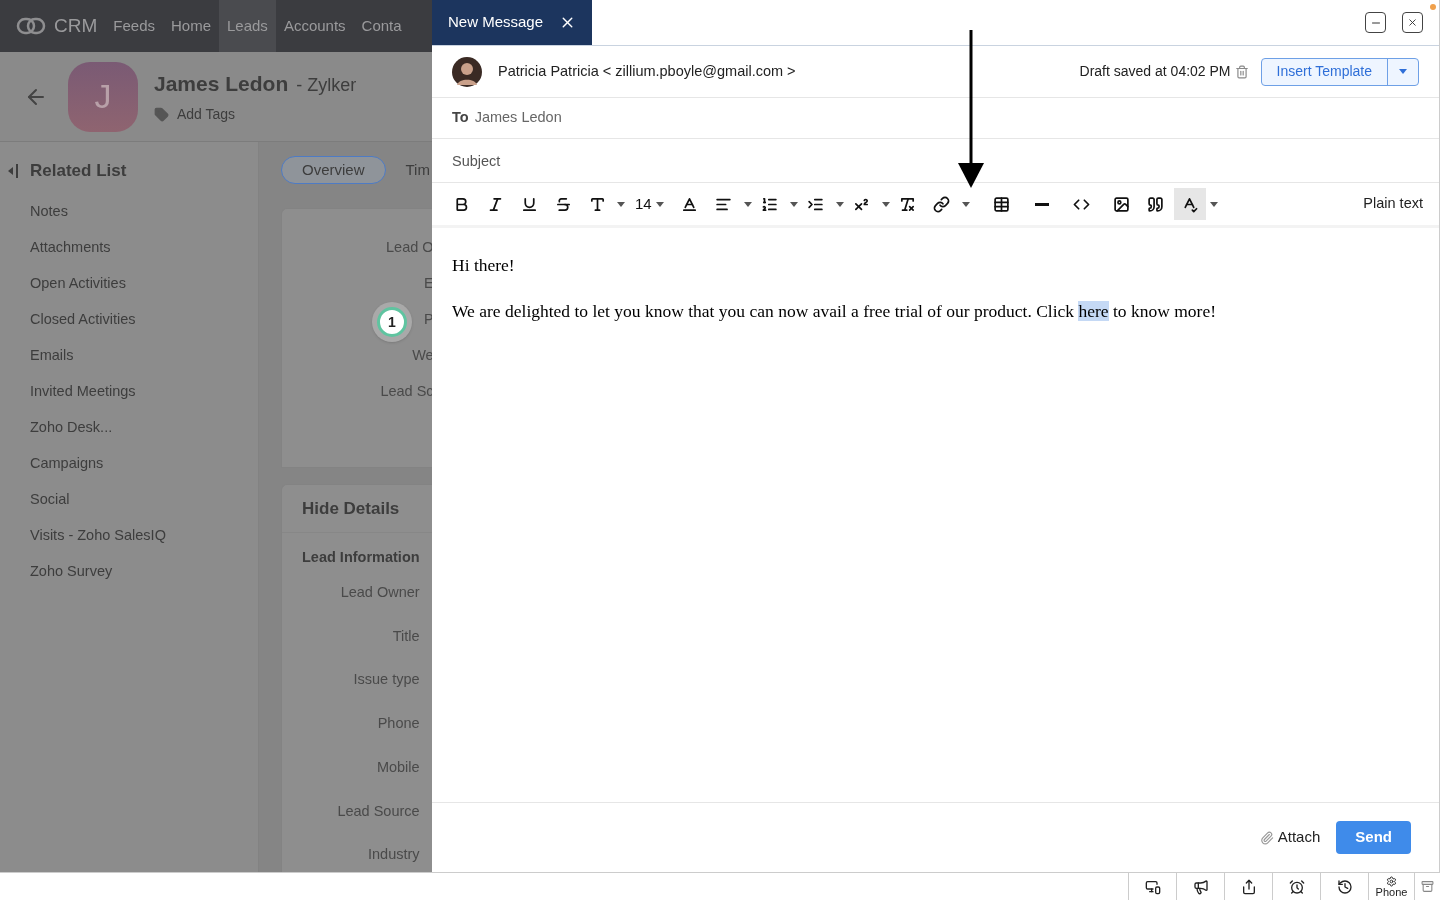 Image resolution: width=1440 pixels, height=900 pixels. What do you see at coordinates (417, 170) in the screenshot?
I see `record-tab: Tim` at bounding box center [417, 170].